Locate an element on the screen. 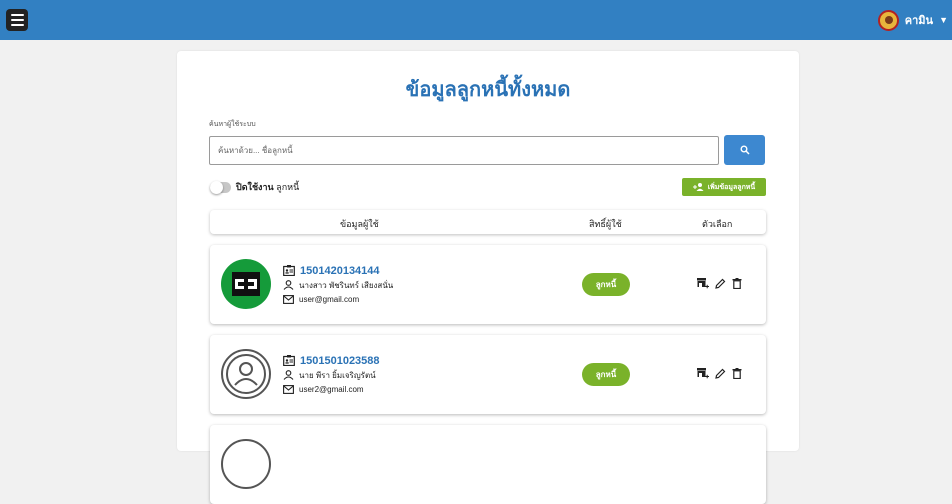 This screenshot has width=952, height=504. add-user-icon is located at coordinates (698, 187).